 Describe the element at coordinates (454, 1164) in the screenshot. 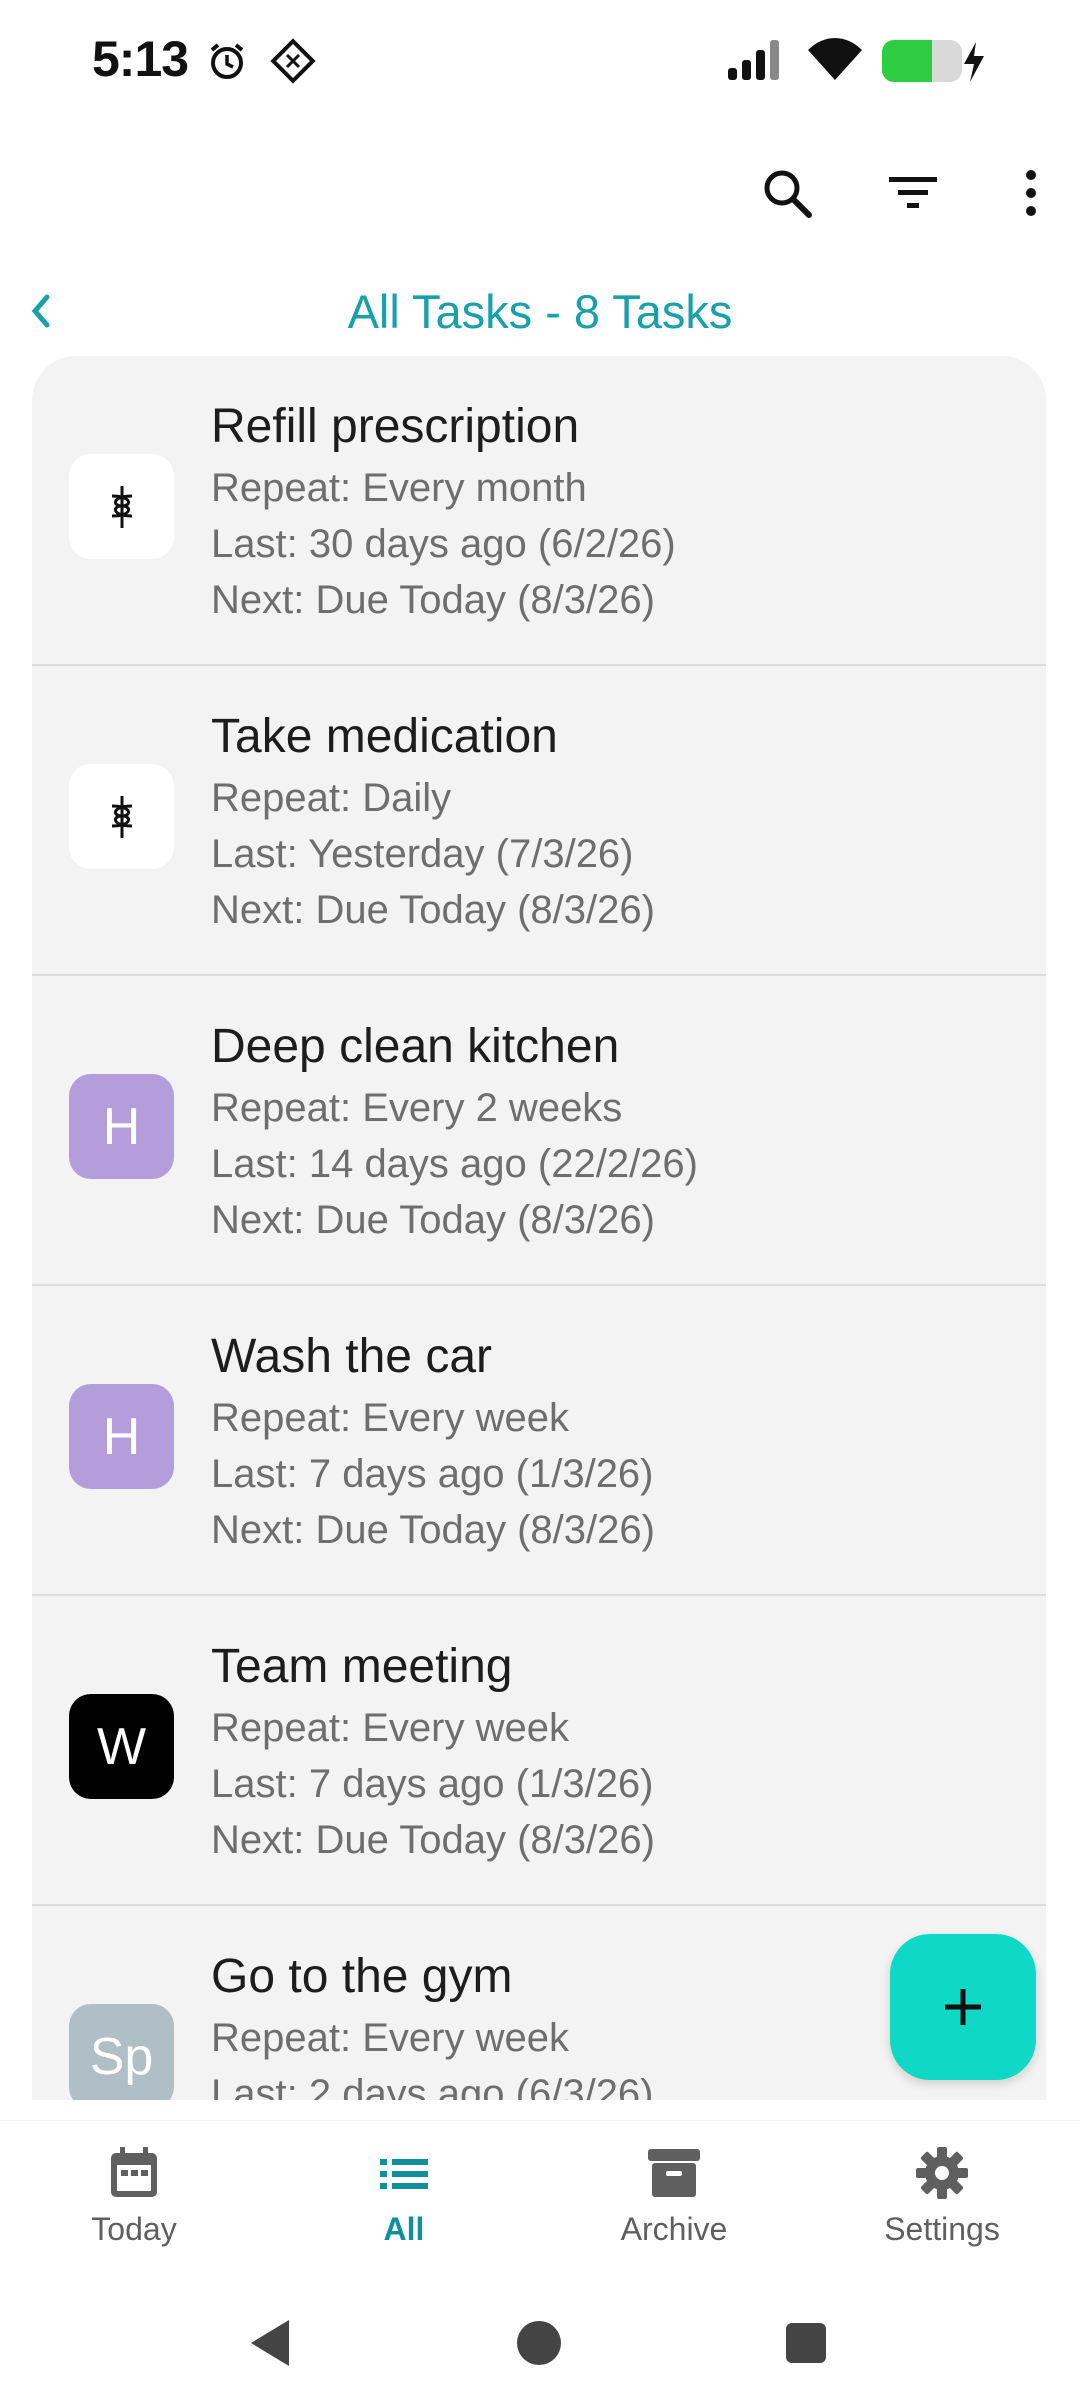

I see `task-last: Last: 14 days ago (22/2/26)` at that location.